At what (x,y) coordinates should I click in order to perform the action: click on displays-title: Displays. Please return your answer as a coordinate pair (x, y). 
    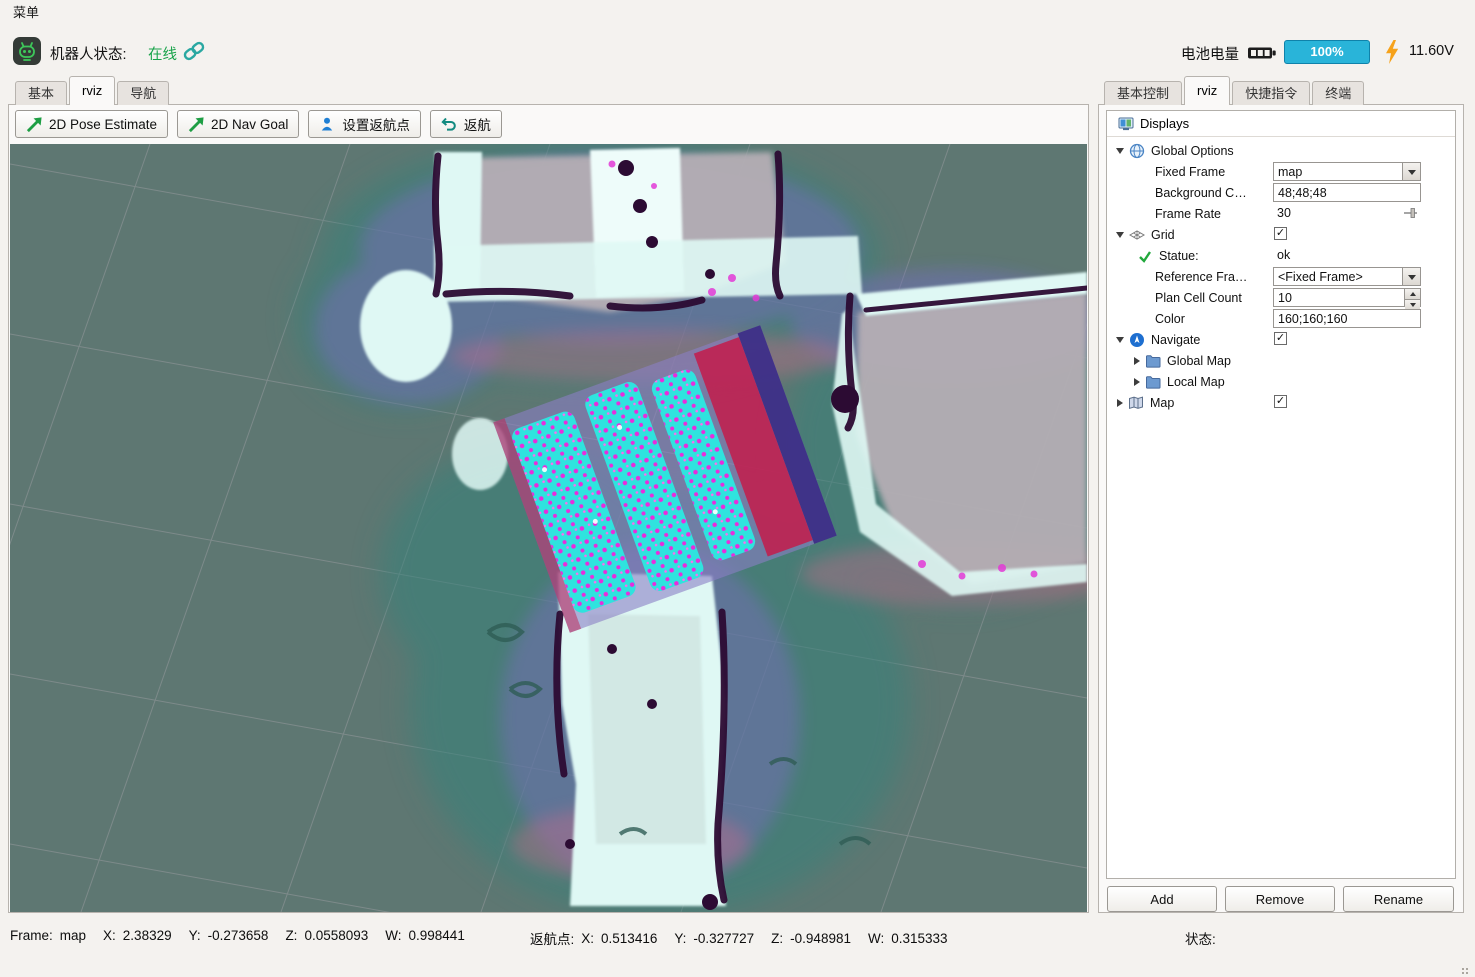
    Looking at the image, I should click on (1165, 123).